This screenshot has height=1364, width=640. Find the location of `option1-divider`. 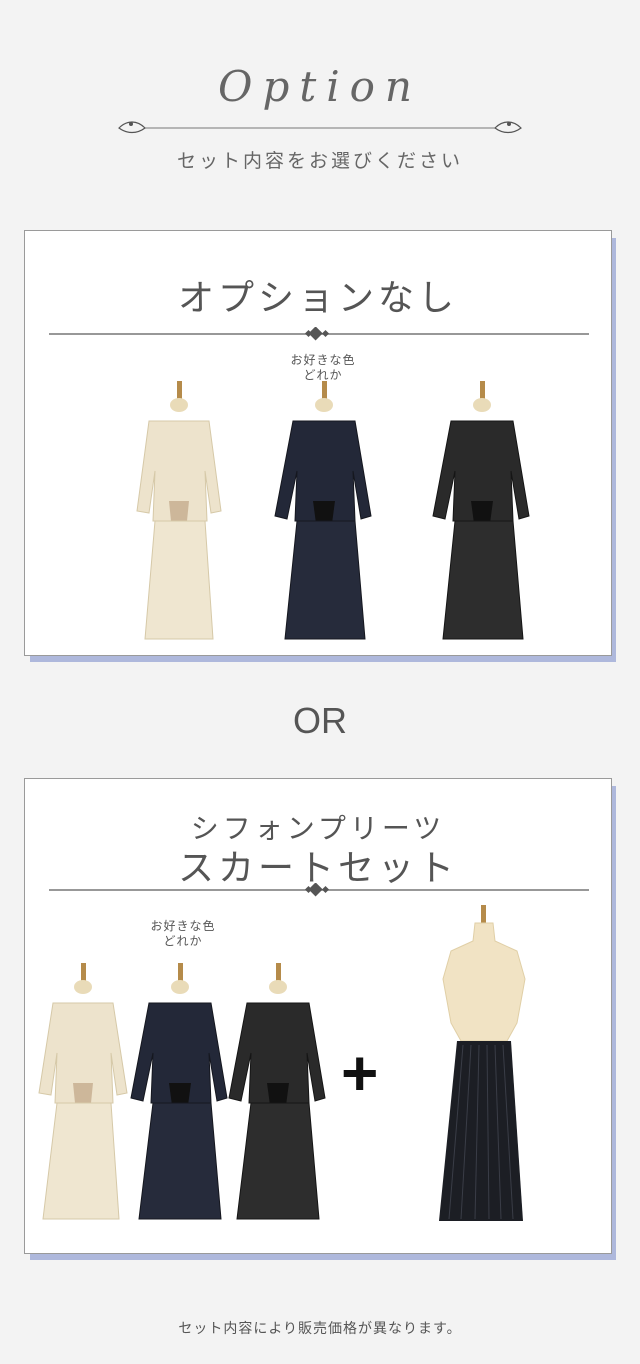

option1-divider is located at coordinates (319, 334).